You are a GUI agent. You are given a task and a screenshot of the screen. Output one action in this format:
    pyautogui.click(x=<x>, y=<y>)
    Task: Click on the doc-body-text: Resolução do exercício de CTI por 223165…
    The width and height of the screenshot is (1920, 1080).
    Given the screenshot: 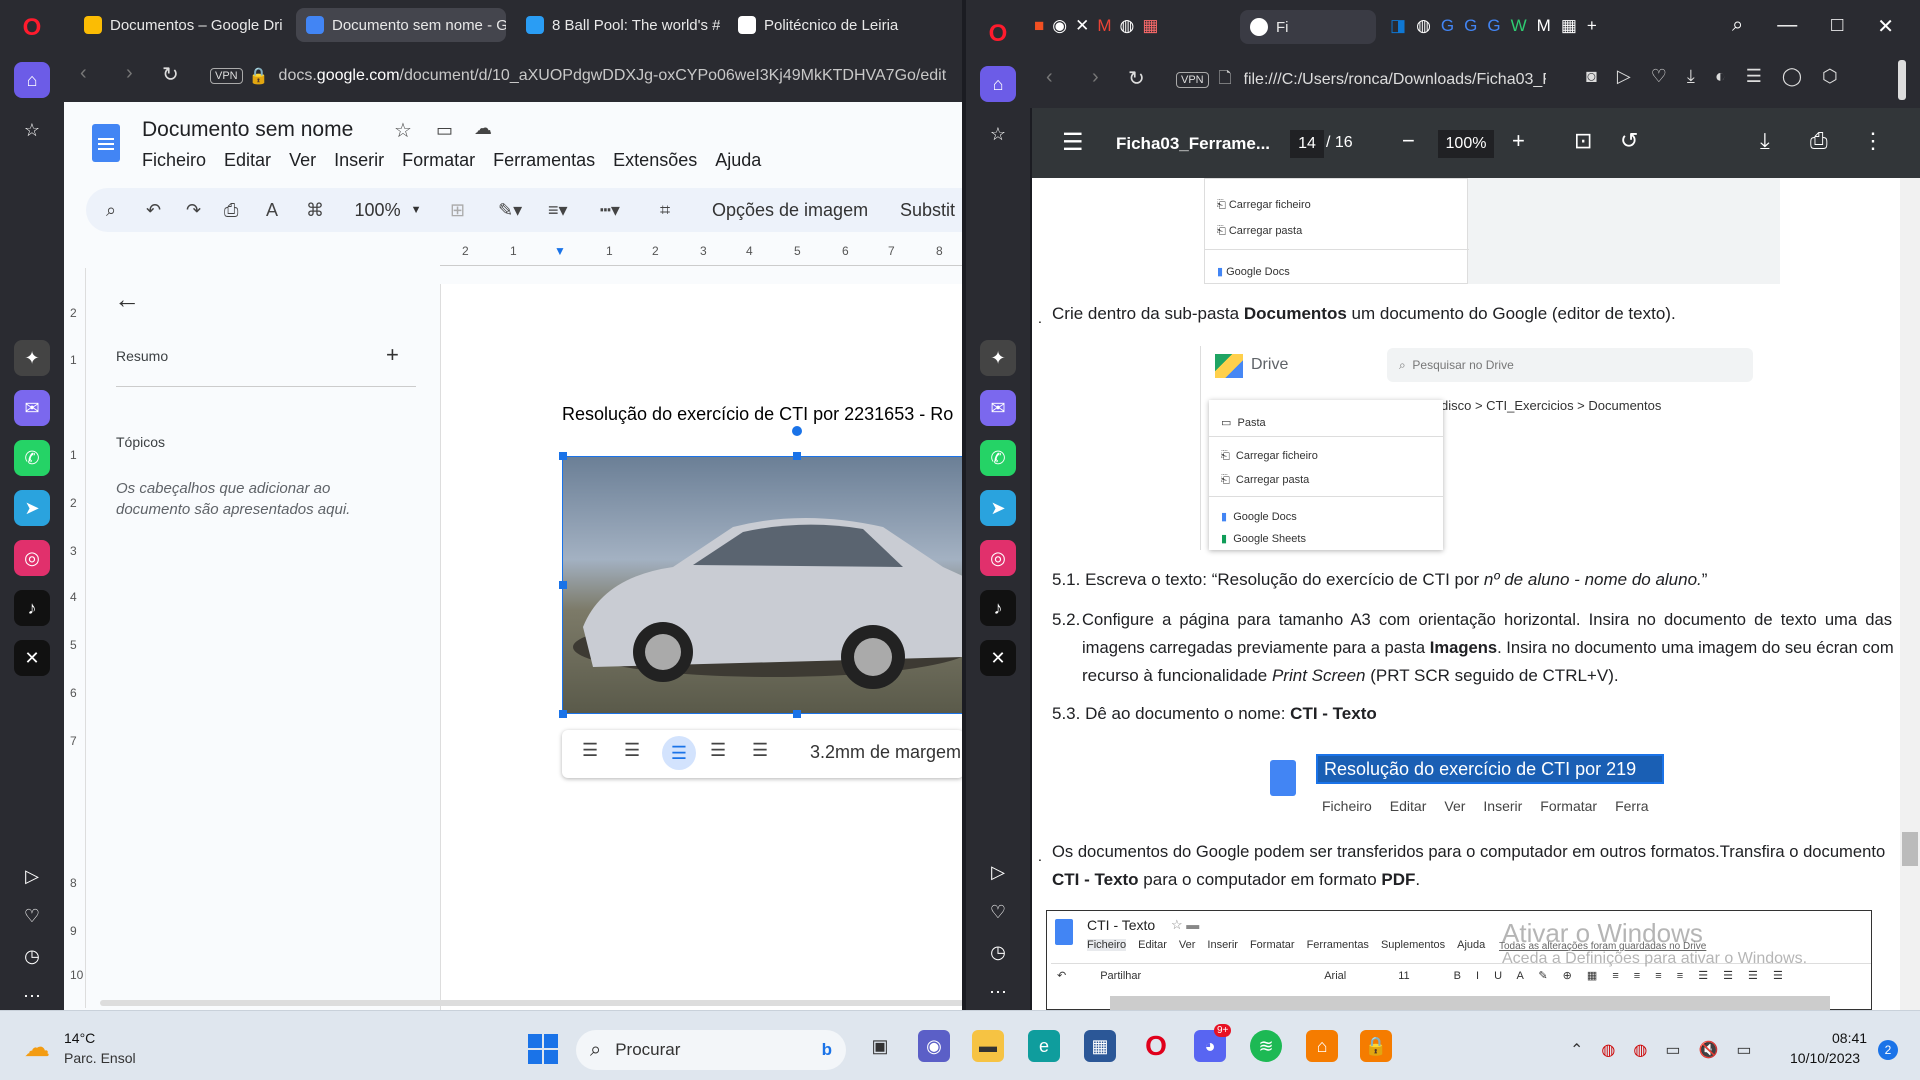 What is the action you would take?
    pyautogui.click(x=762, y=414)
    